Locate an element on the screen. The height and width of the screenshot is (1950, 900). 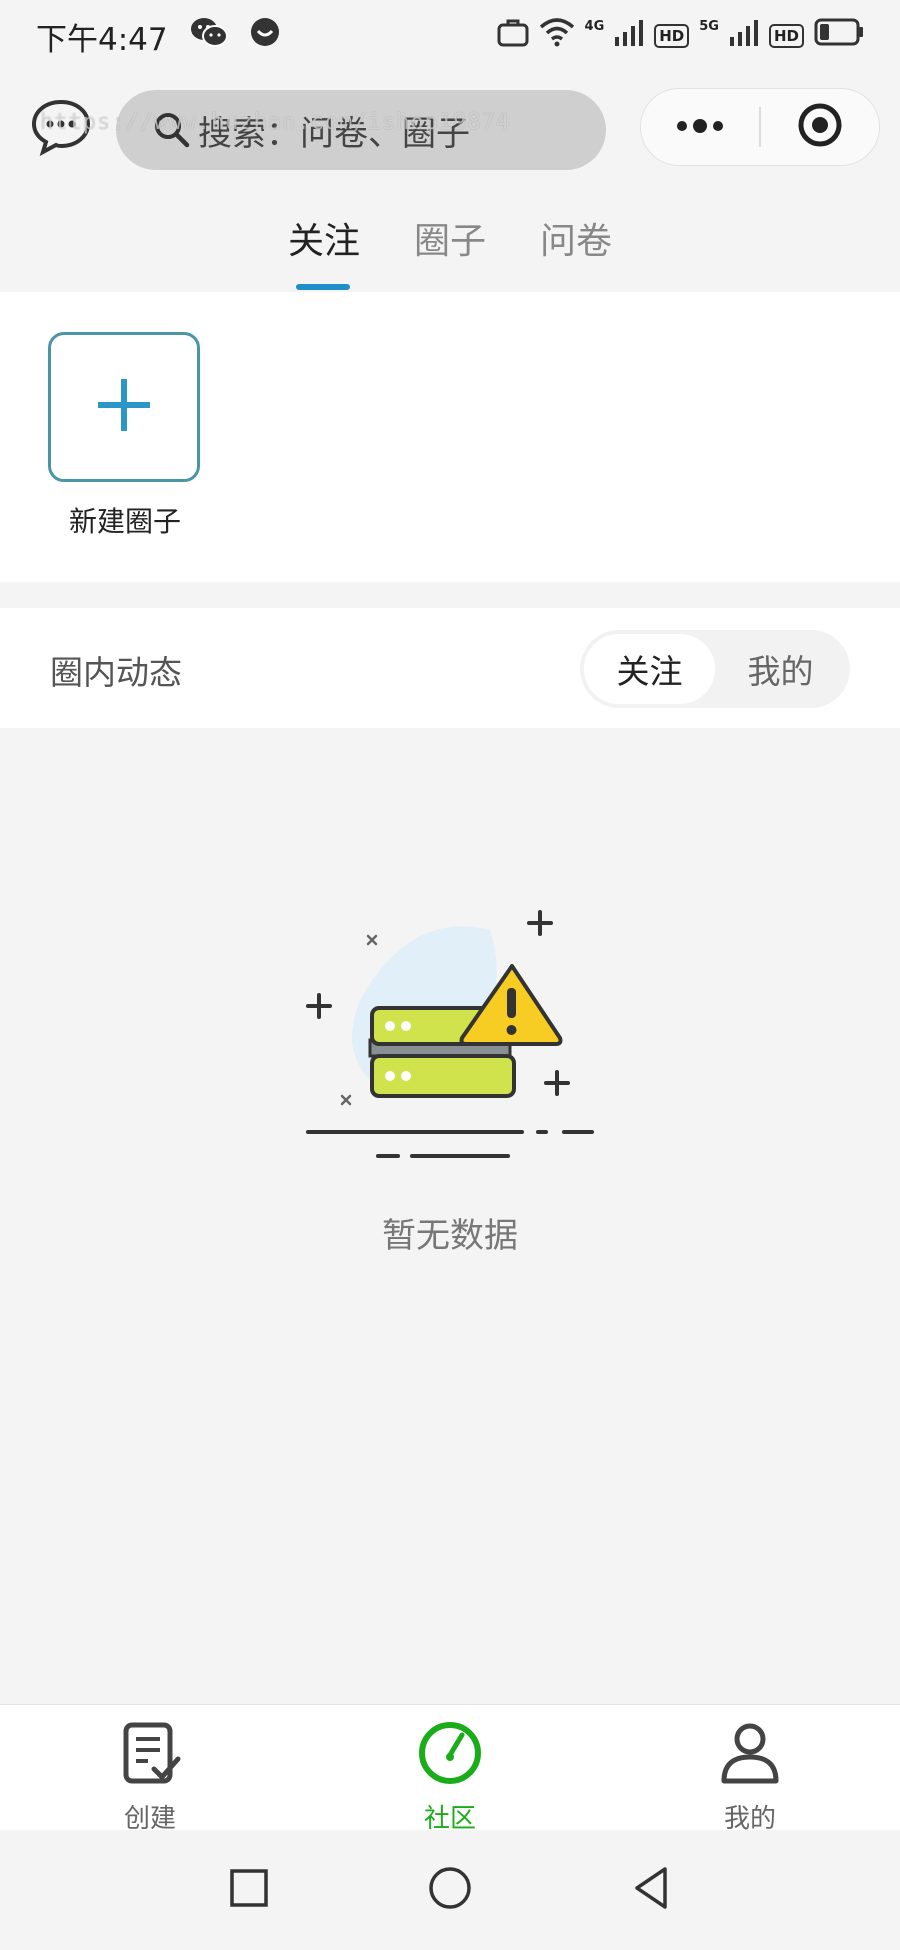
more-dots-icon is located at coordinates (700, 127).